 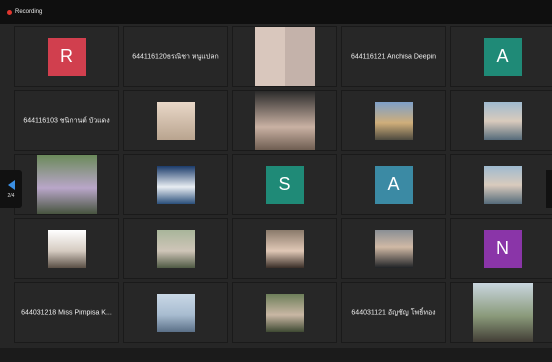 I want to click on participant-tile: 644116103 ชนิกานต์ บัวแดง, so click(x=66, y=120).